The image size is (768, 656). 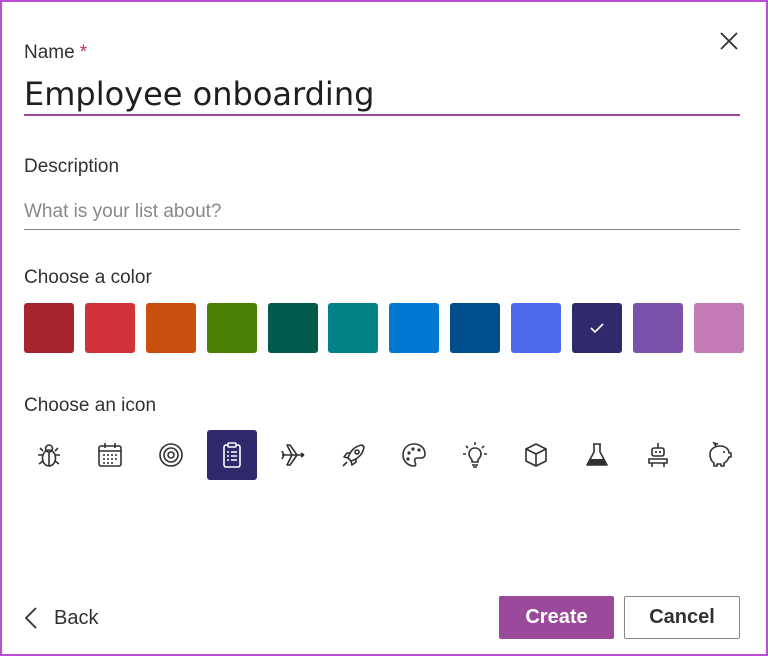 What do you see at coordinates (72, 166) in the screenshot?
I see `description-label: Description` at bounding box center [72, 166].